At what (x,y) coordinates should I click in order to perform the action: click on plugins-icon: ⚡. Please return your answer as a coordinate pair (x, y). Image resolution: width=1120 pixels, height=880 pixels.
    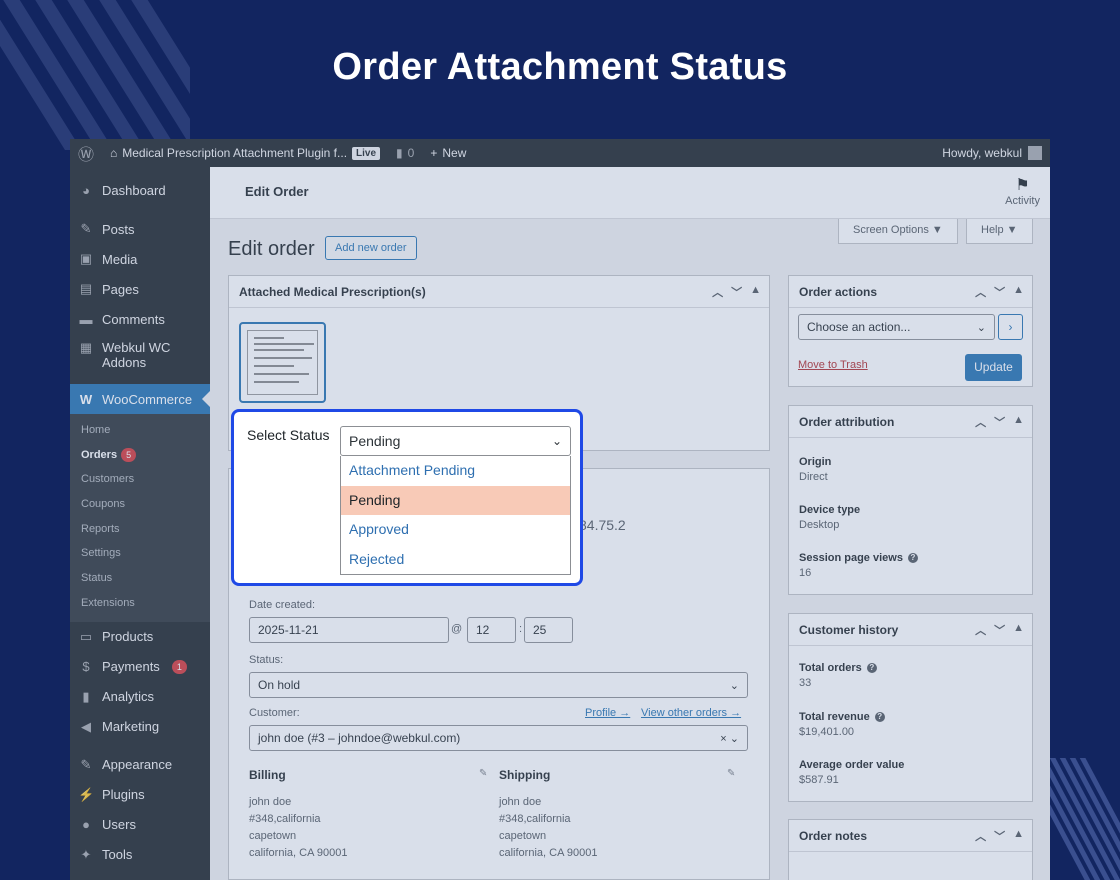
    Looking at the image, I should click on (86, 794).